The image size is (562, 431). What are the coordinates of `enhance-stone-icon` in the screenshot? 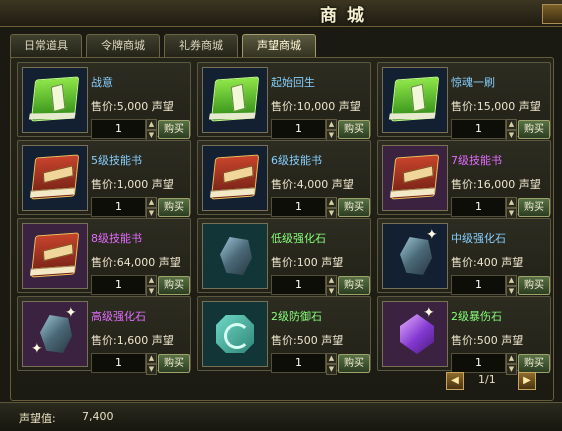 It's located at (236, 256).